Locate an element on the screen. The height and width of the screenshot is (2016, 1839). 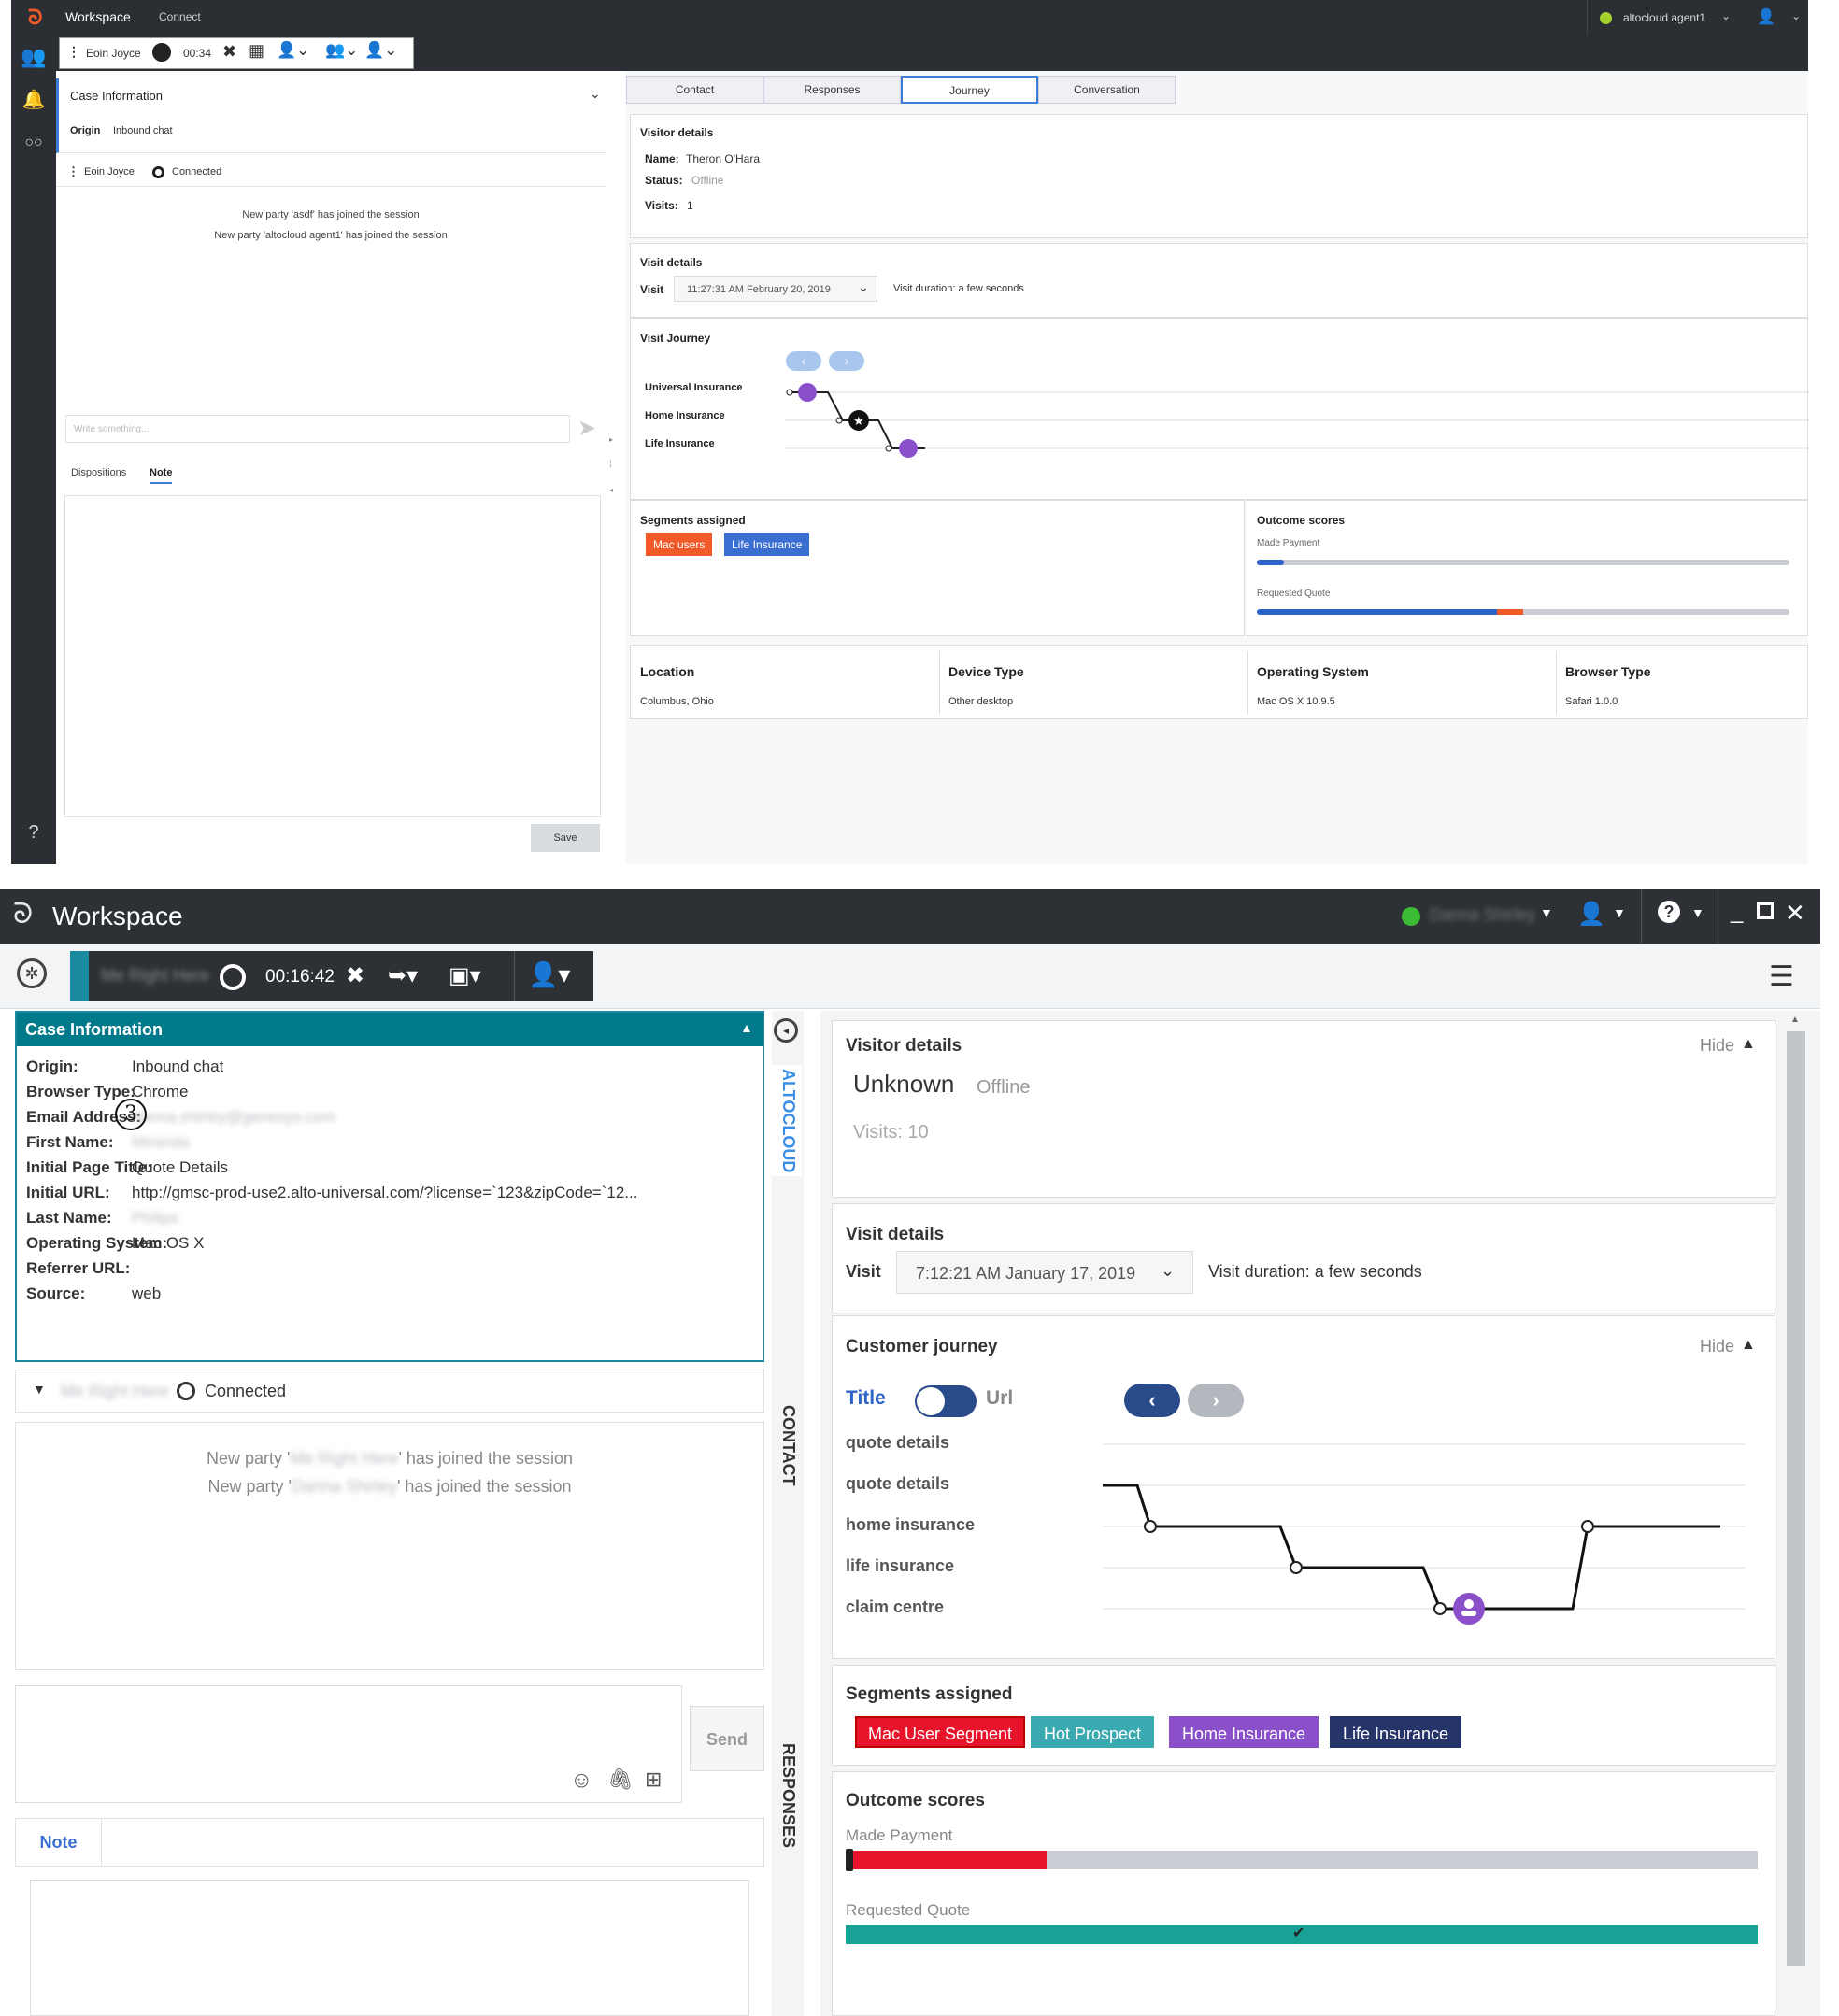
maximize-icon is located at coordinates (1765, 910).